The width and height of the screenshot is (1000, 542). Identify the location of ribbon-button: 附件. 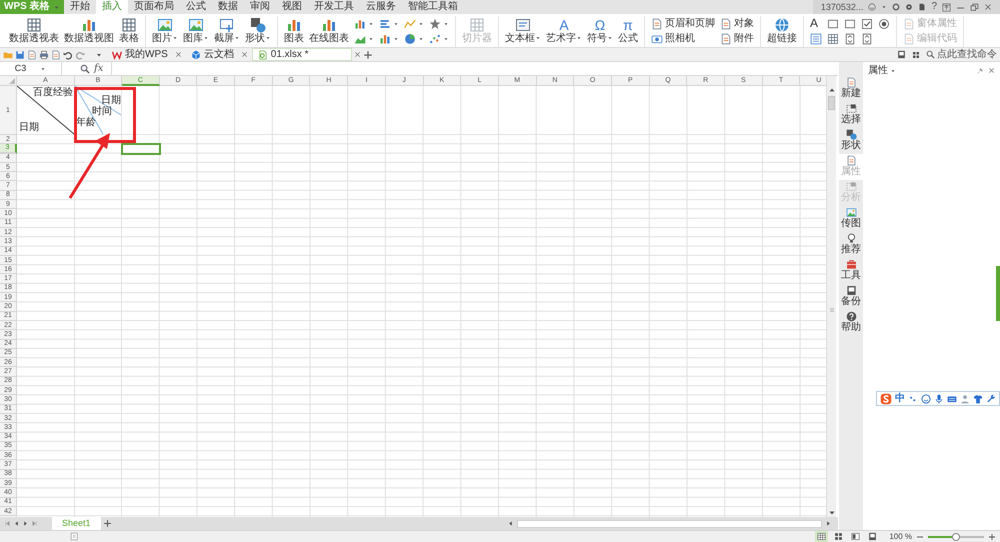
(737, 38).